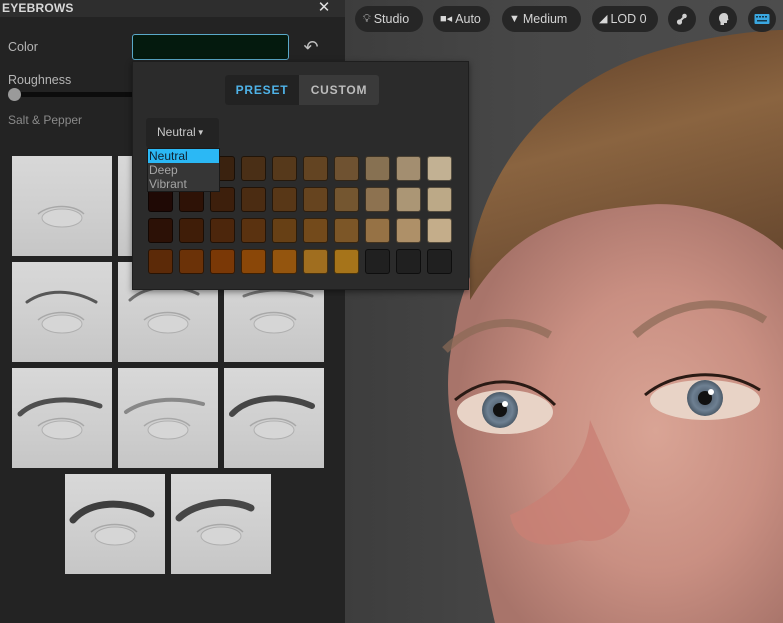 This screenshot has width=783, height=623. I want to click on roughness-slider-track, so click(75, 94).